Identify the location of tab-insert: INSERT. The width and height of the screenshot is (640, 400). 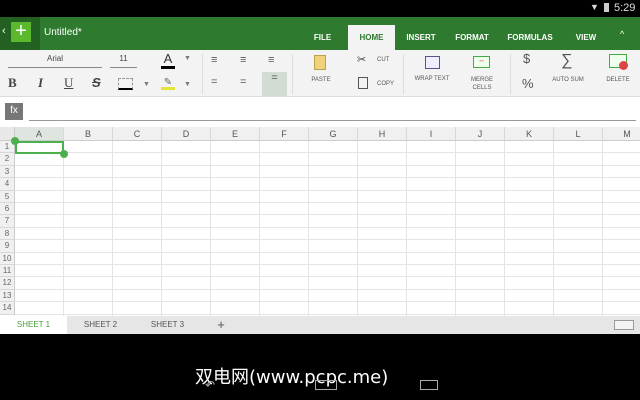
(421, 37).